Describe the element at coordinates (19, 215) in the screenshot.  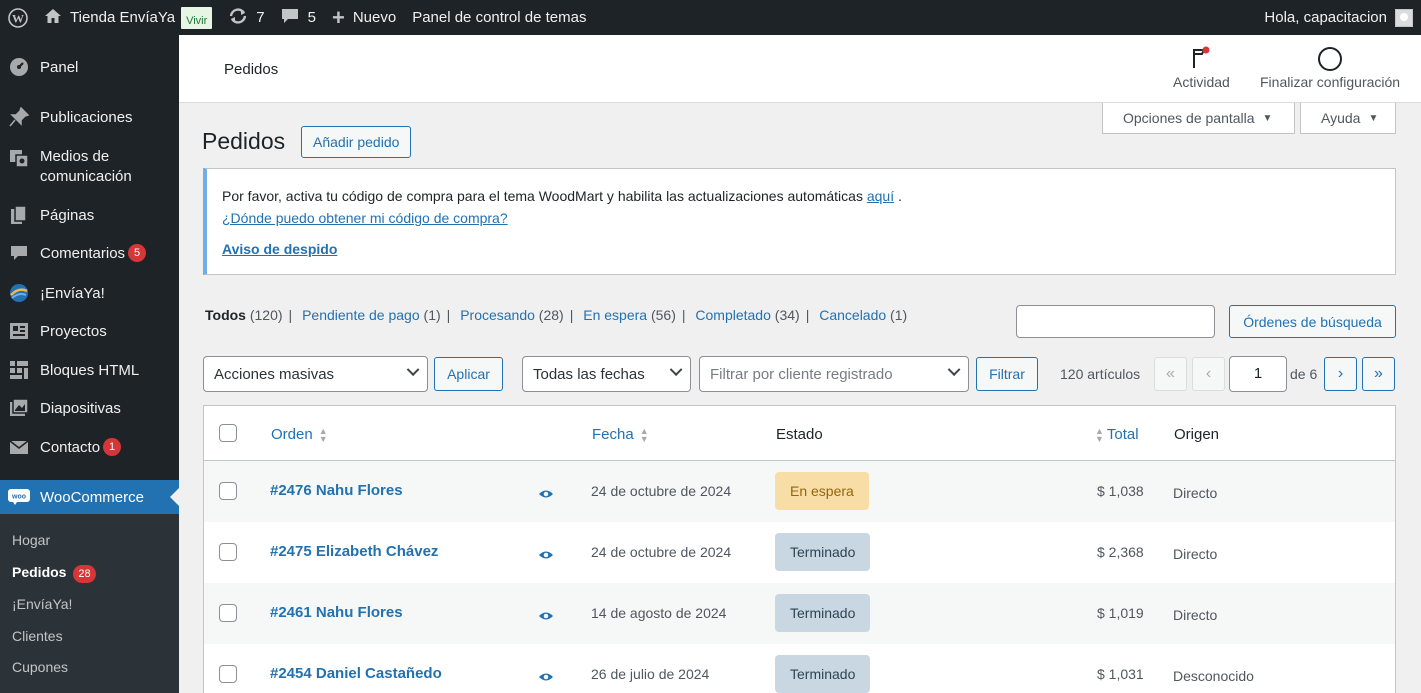
I see `pages-icon` at that location.